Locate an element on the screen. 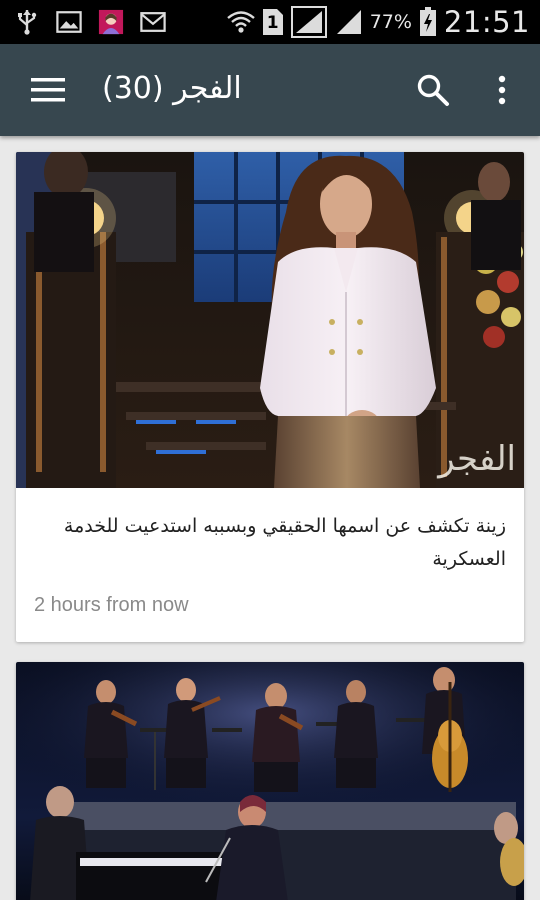 This screenshot has width=540, height=900. search-icon is located at coordinates (433, 90).